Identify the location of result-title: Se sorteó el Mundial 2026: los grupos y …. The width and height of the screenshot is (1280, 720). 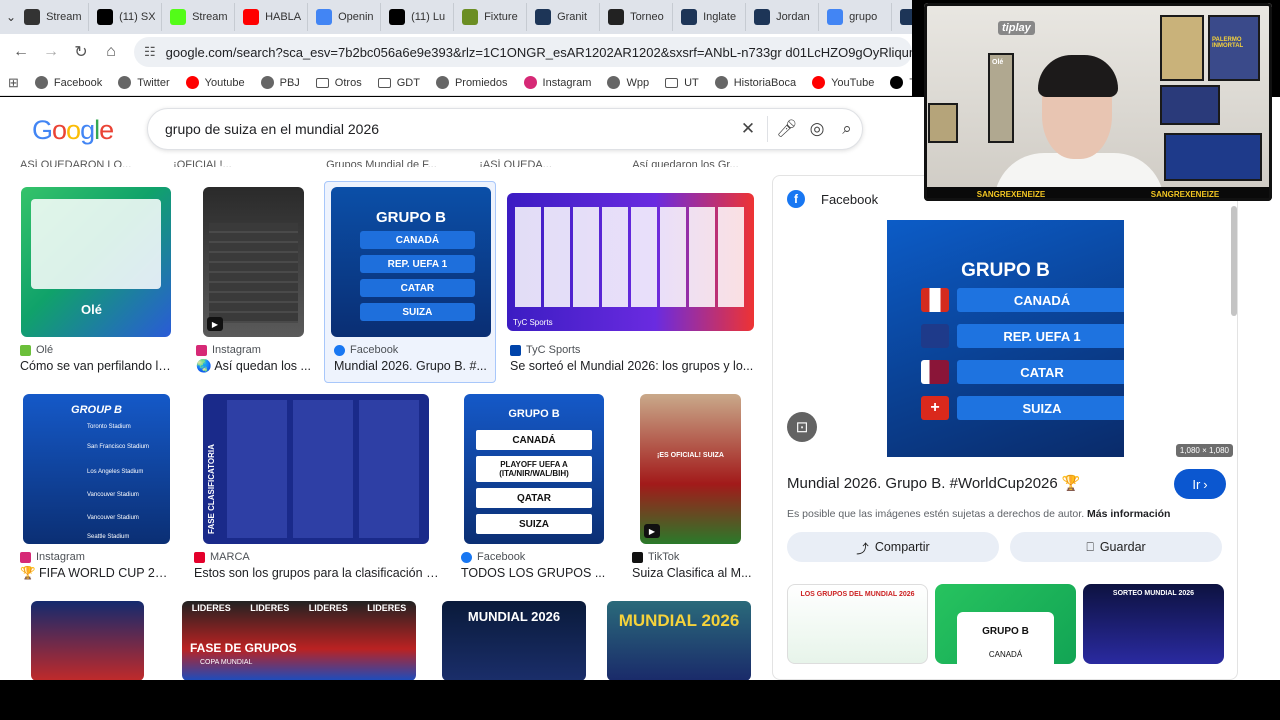
(632, 366).